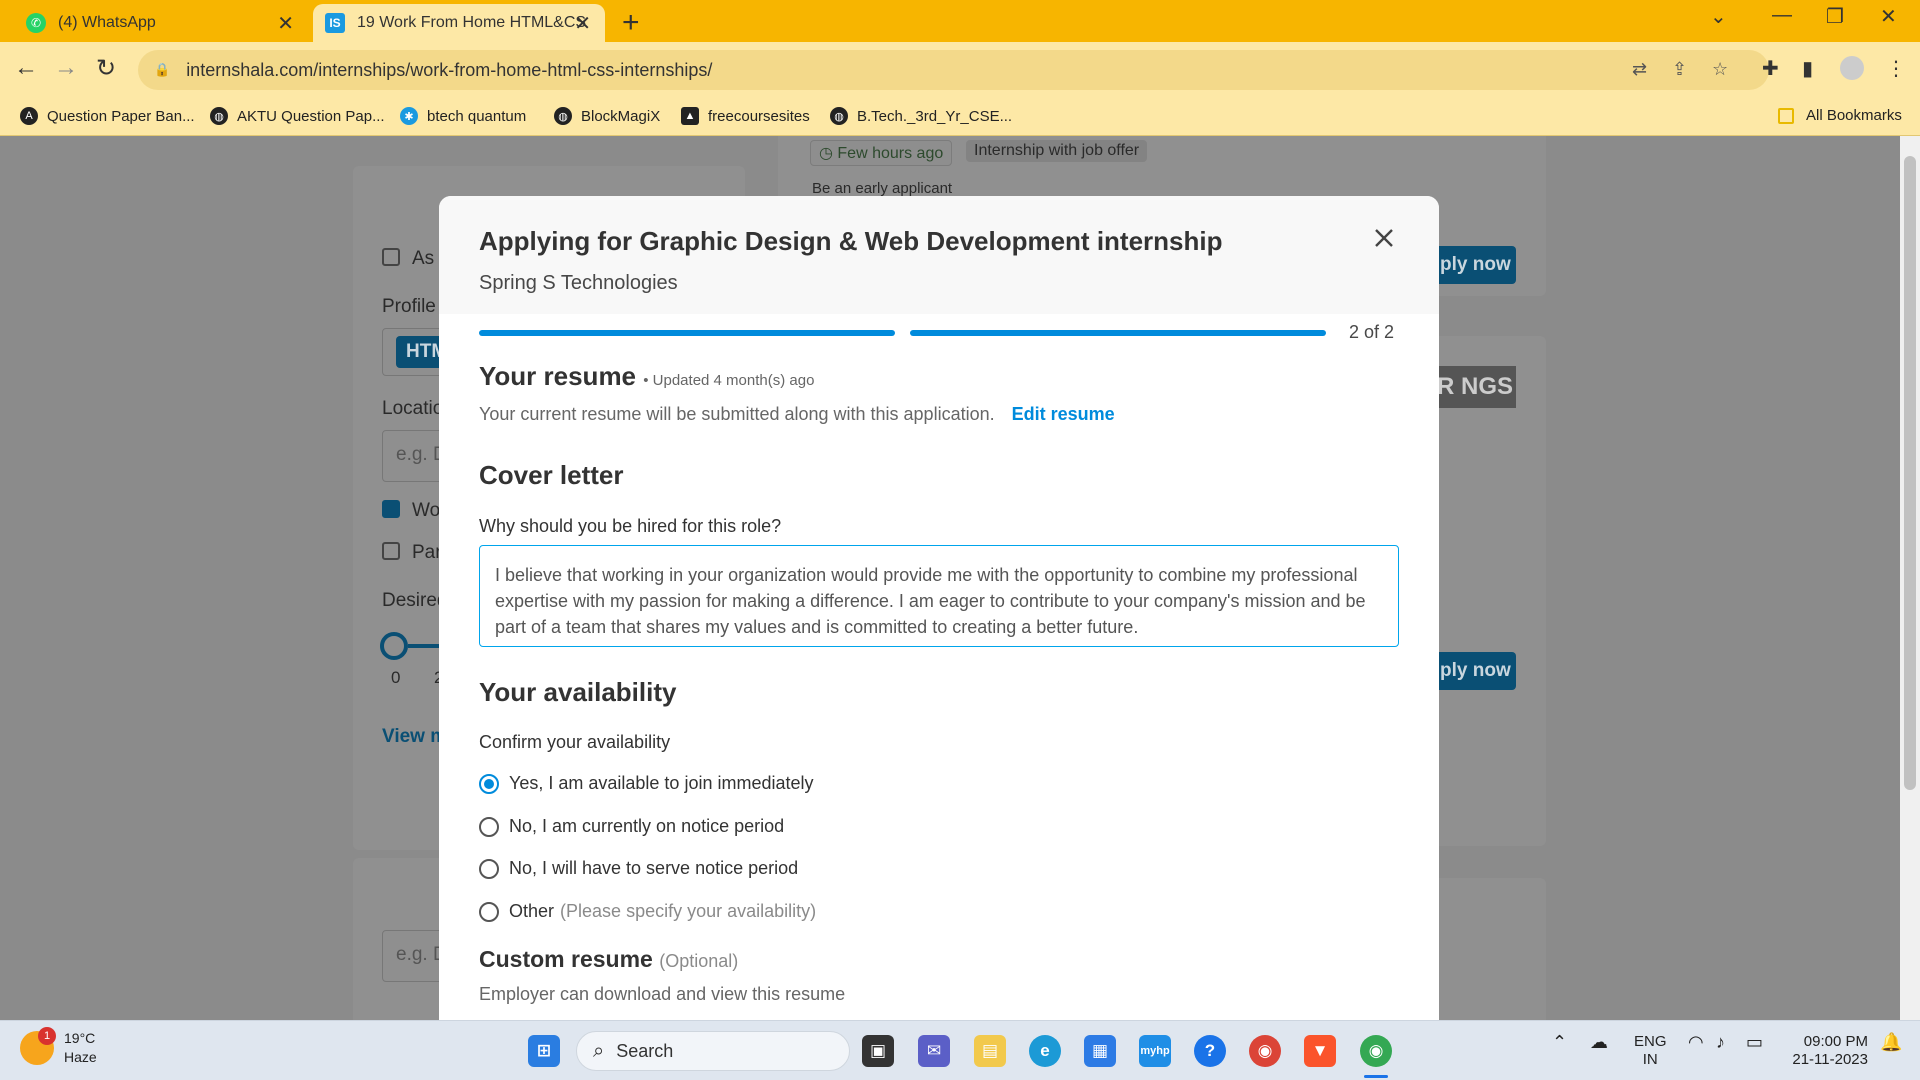 The width and height of the screenshot is (1920, 1080). What do you see at coordinates (638, 868) in the screenshot?
I see `availability-option-serve-notice: No, I will have to serve notice period` at bounding box center [638, 868].